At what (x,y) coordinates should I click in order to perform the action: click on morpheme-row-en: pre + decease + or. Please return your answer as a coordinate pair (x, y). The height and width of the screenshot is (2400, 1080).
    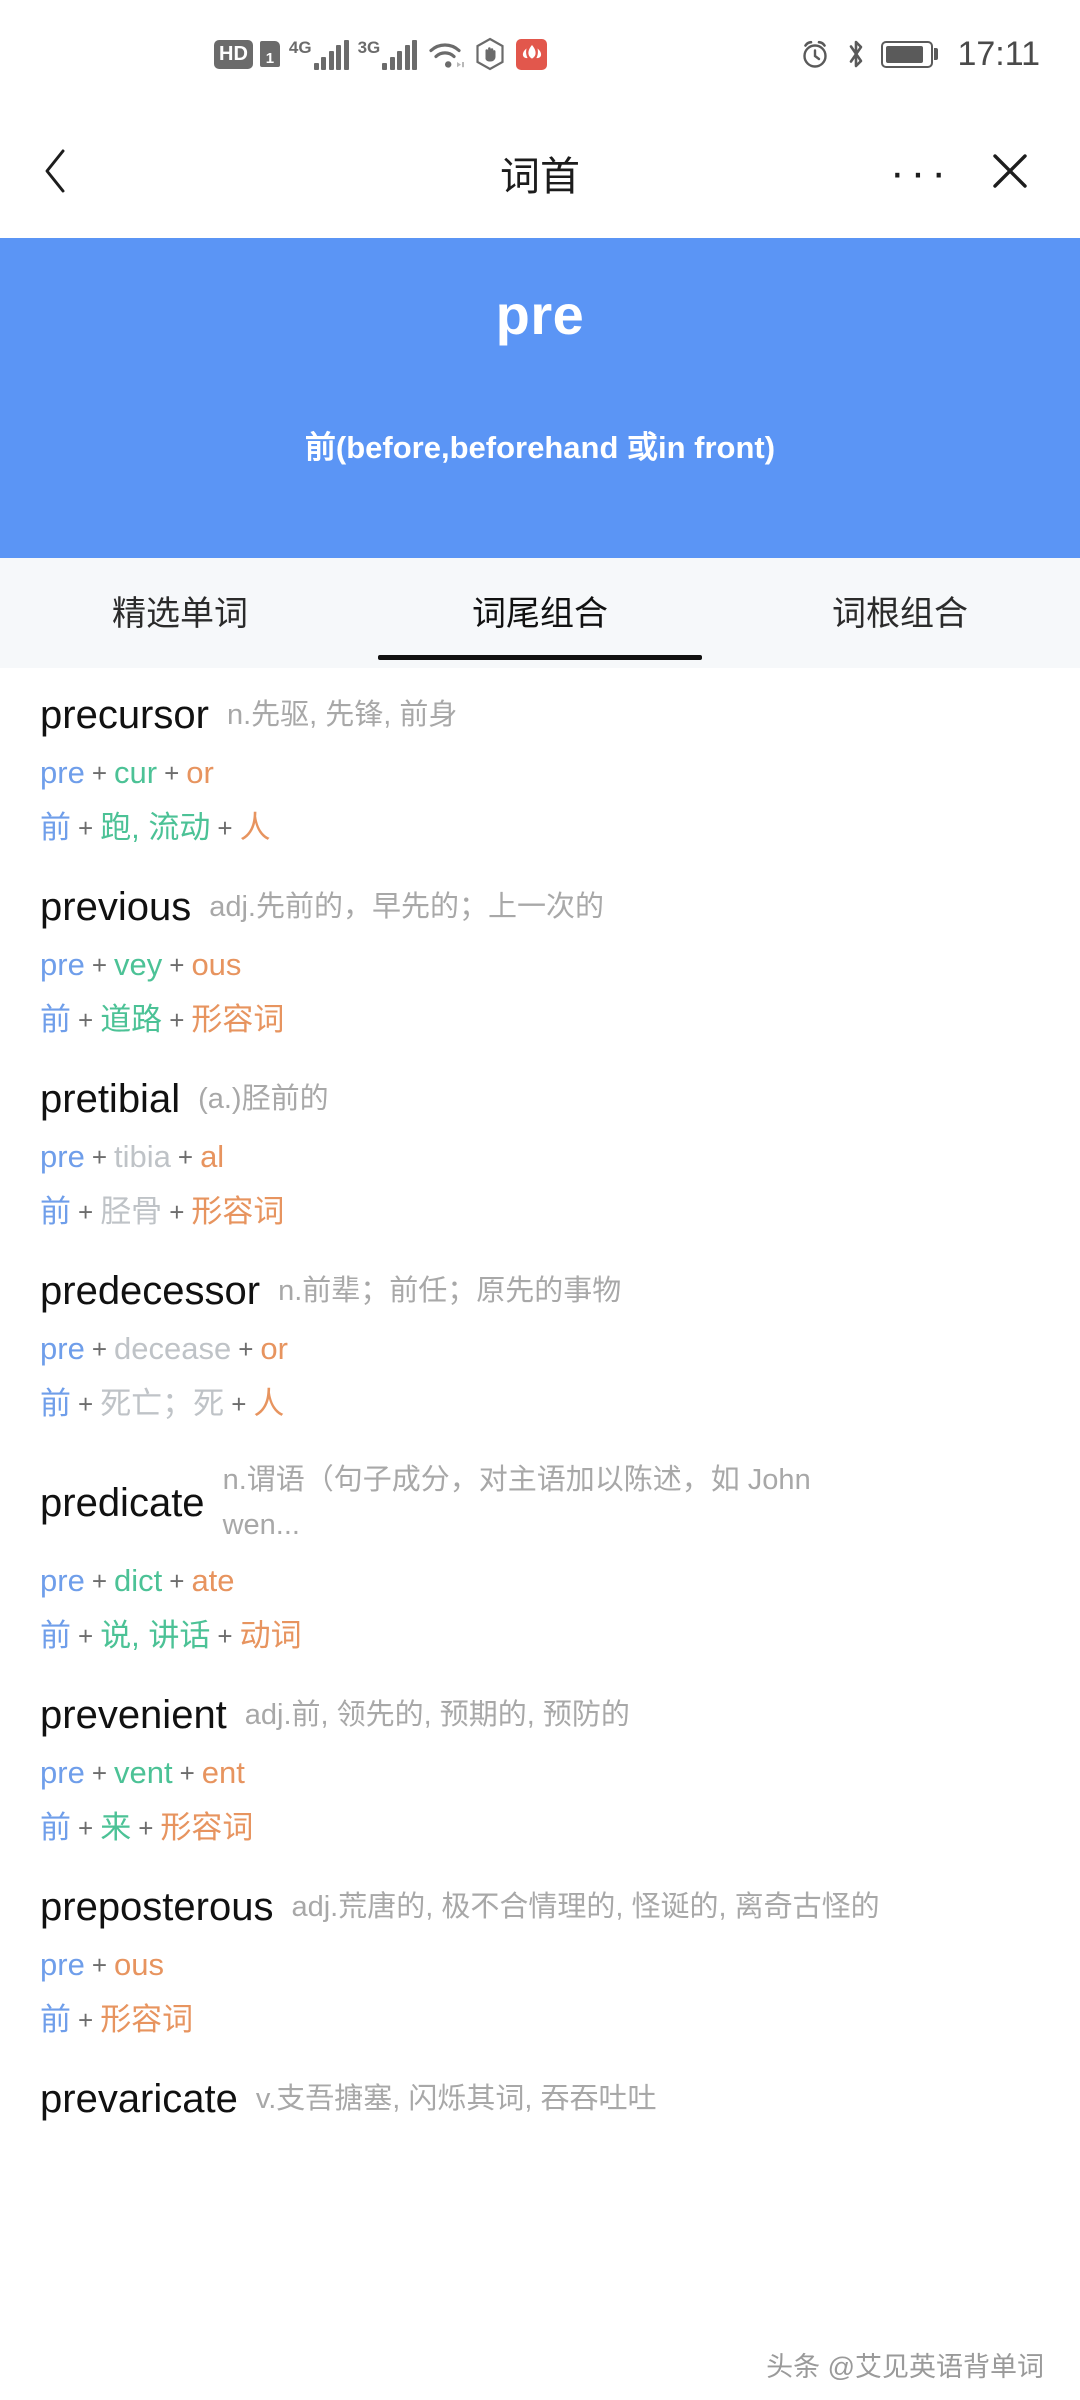
    Looking at the image, I should click on (540, 1349).